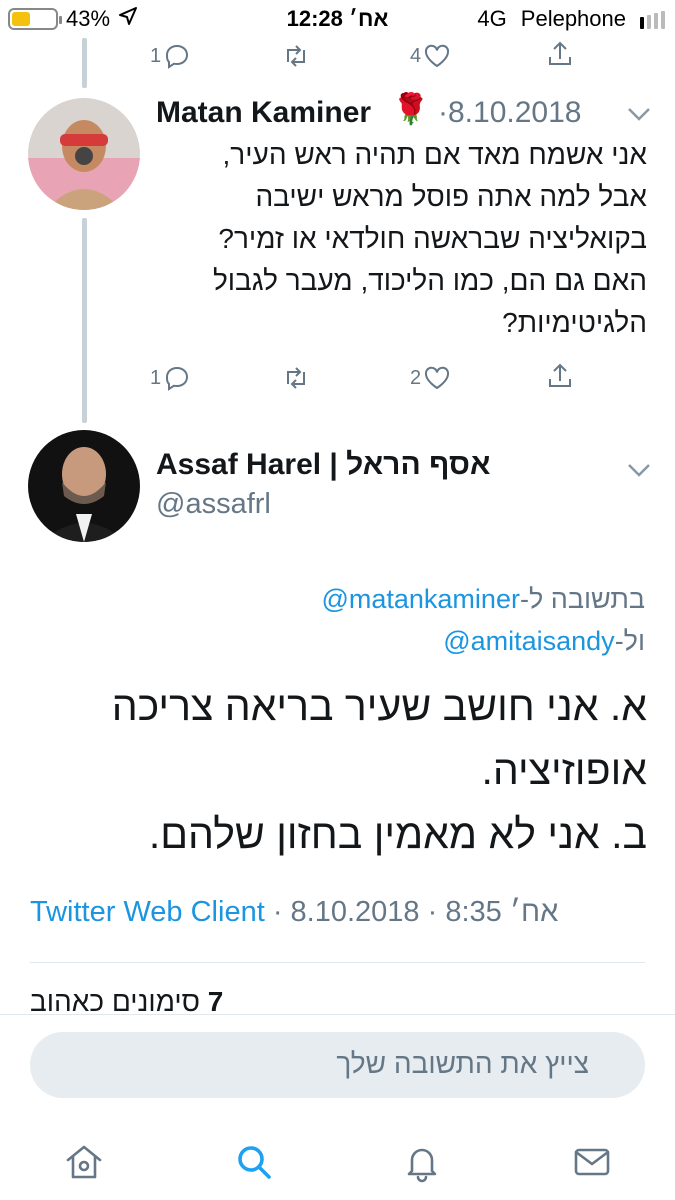 Image resolution: width=675 pixels, height=1200 pixels. Describe the element at coordinates (434, 154) in the screenshot. I see `text-line: אני אשמח מאד אם תהיה ראש העיר,` at that location.